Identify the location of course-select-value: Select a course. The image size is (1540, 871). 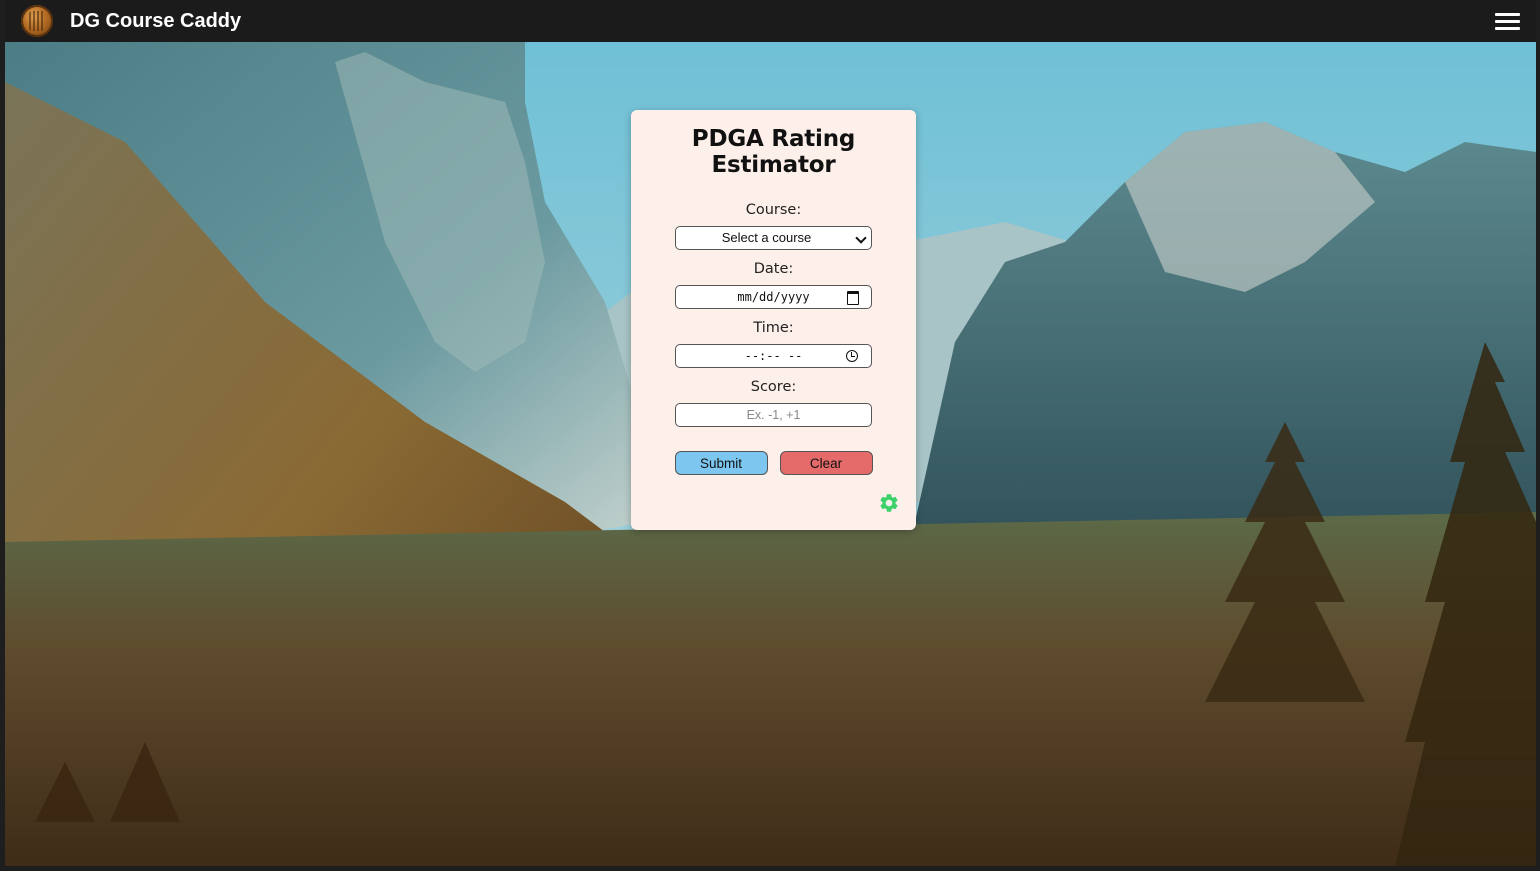
(766, 237).